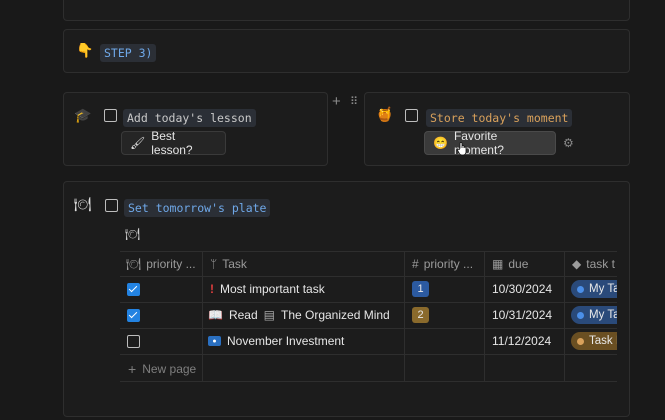 This screenshot has height=420, width=665. What do you see at coordinates (527, 315) in the screenshot?
I see `due-cell: 10/31/2024` at bounding box center [527, 315].